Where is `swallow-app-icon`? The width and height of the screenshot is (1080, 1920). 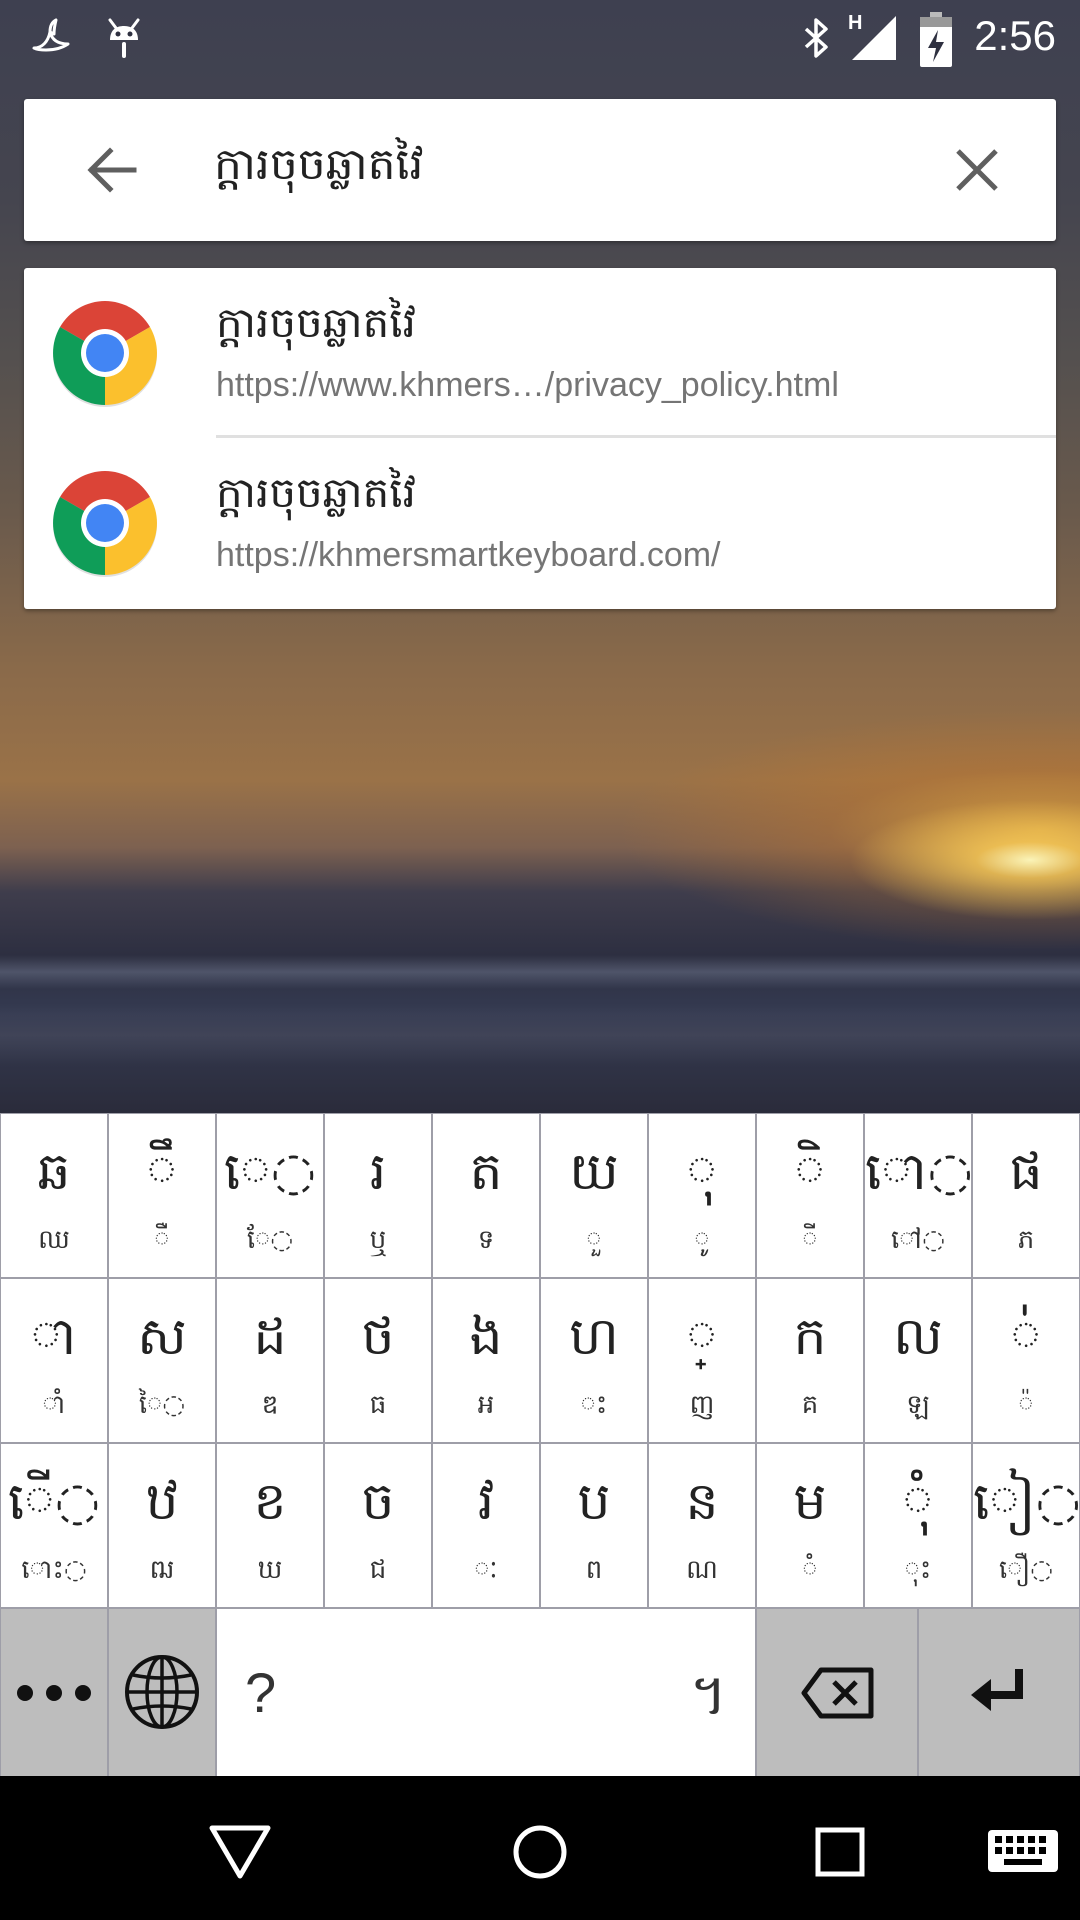 swallow-app-icon is located at coordinates (51, 35).